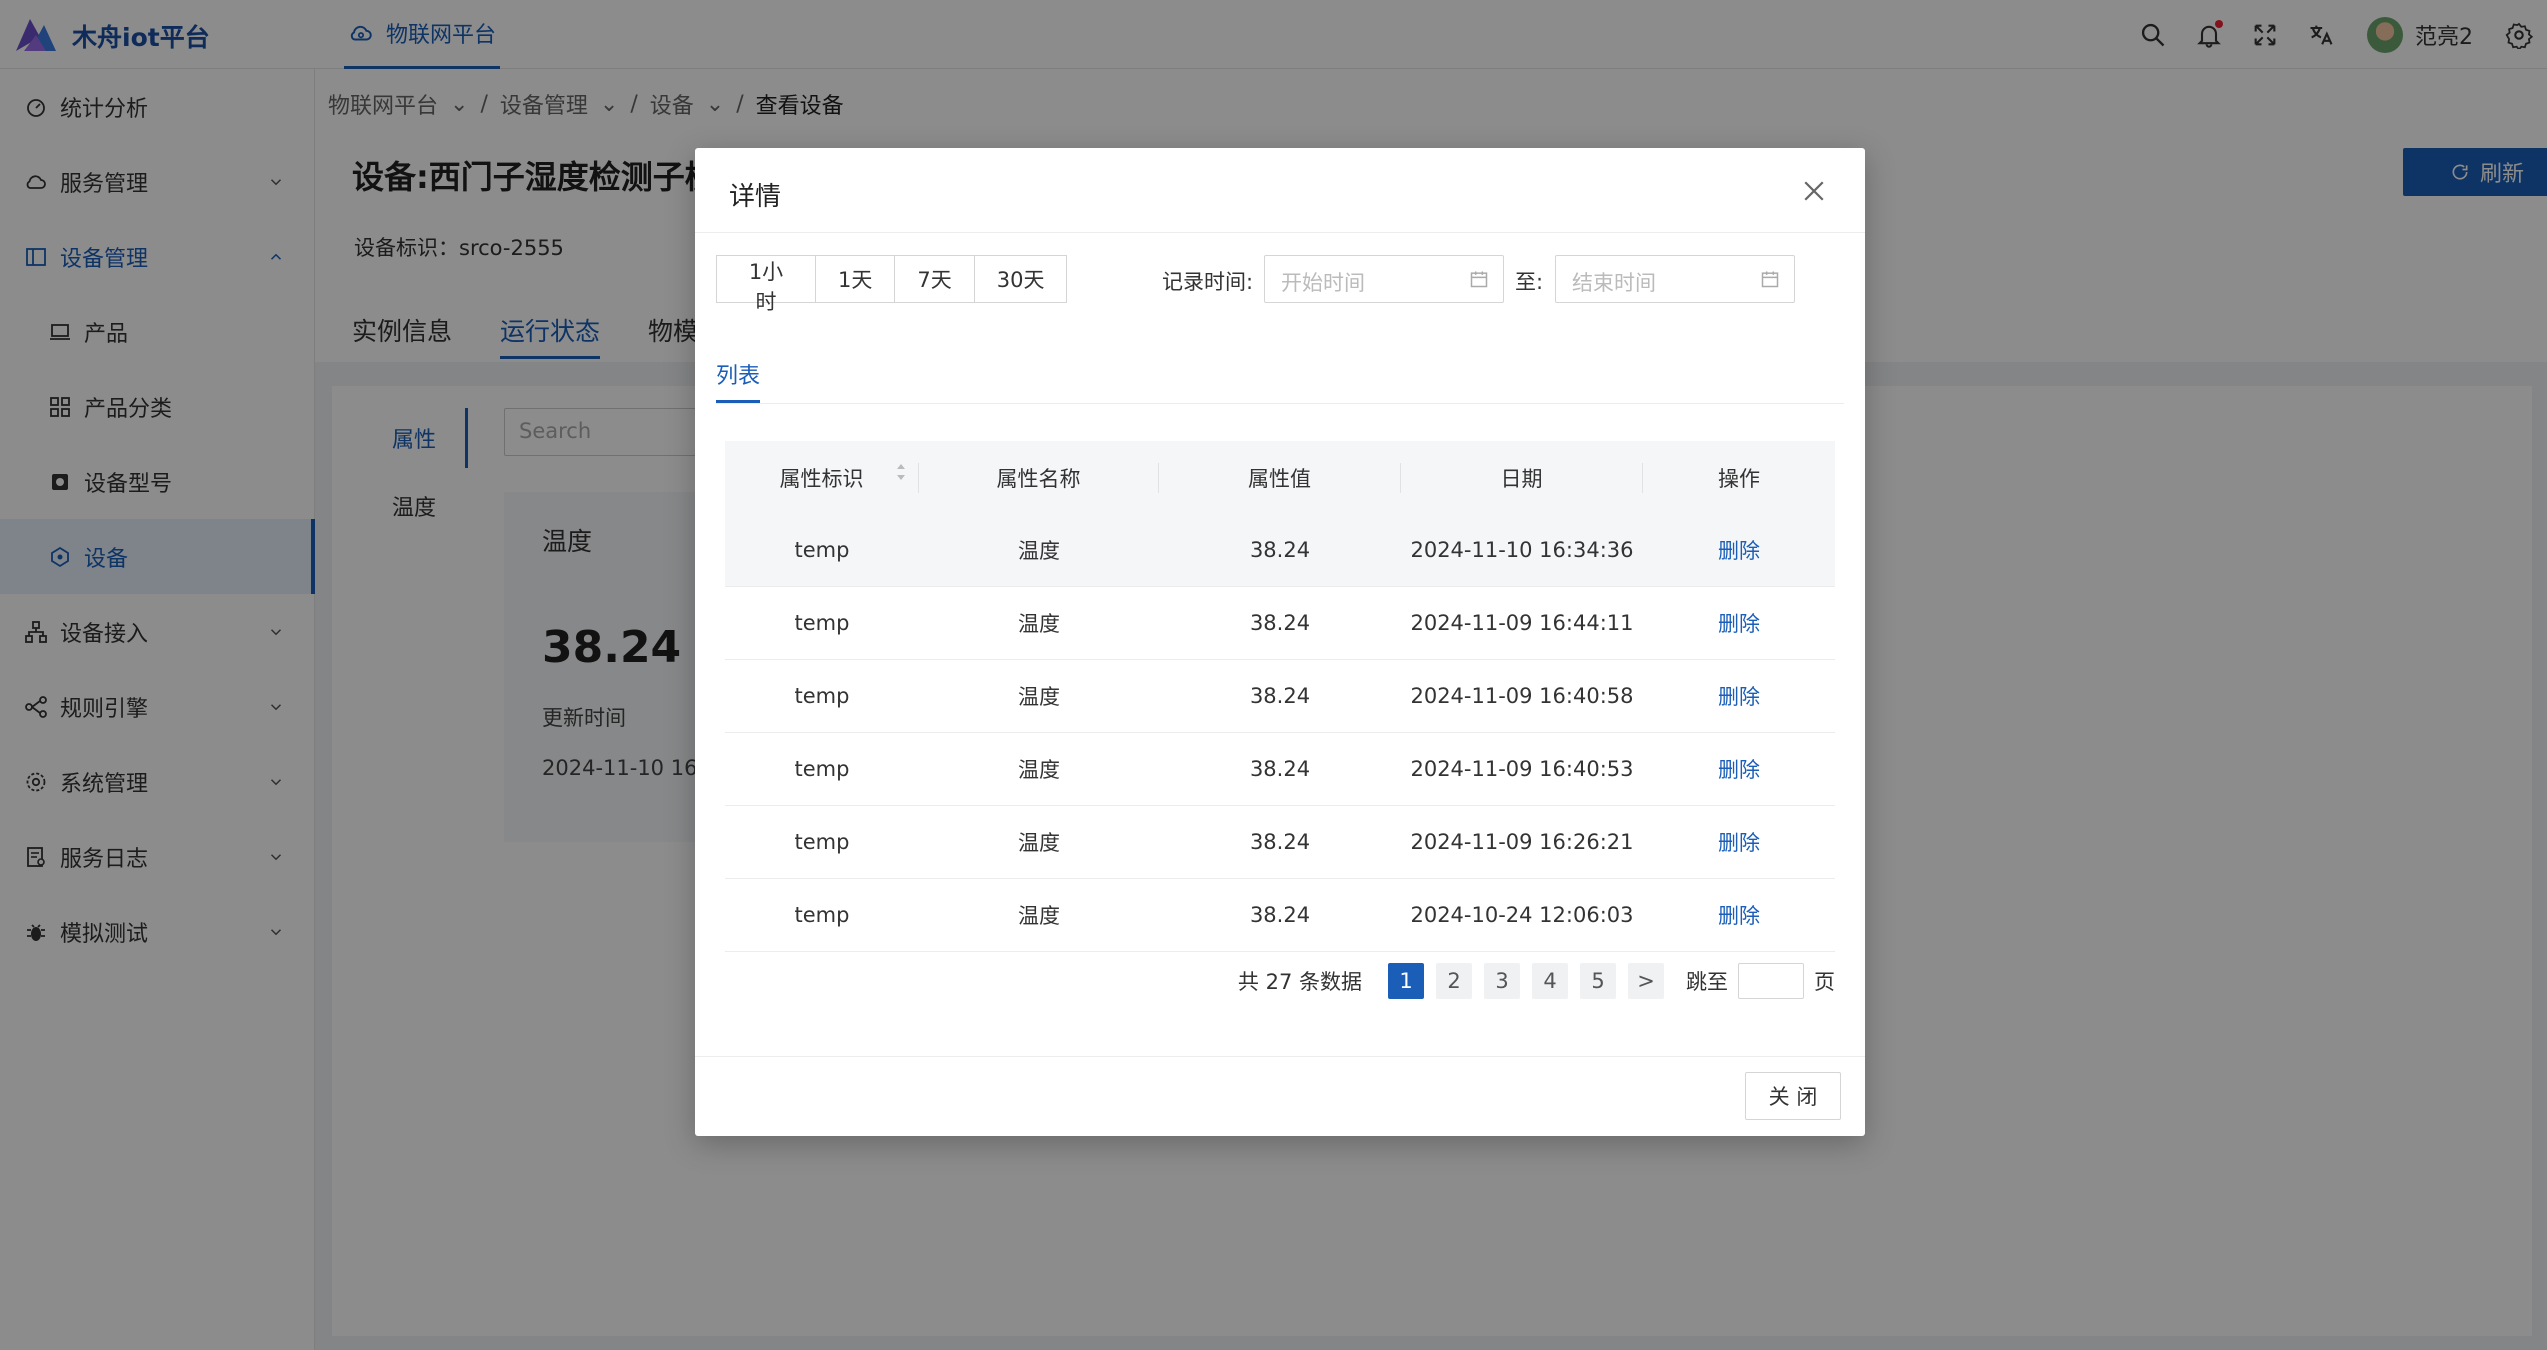 This screenshot has height=1350, width=2547. I want to click on table-row: temp 温度 38.24 2024-11-09 16:40:58 删除, so click(1280, 696).